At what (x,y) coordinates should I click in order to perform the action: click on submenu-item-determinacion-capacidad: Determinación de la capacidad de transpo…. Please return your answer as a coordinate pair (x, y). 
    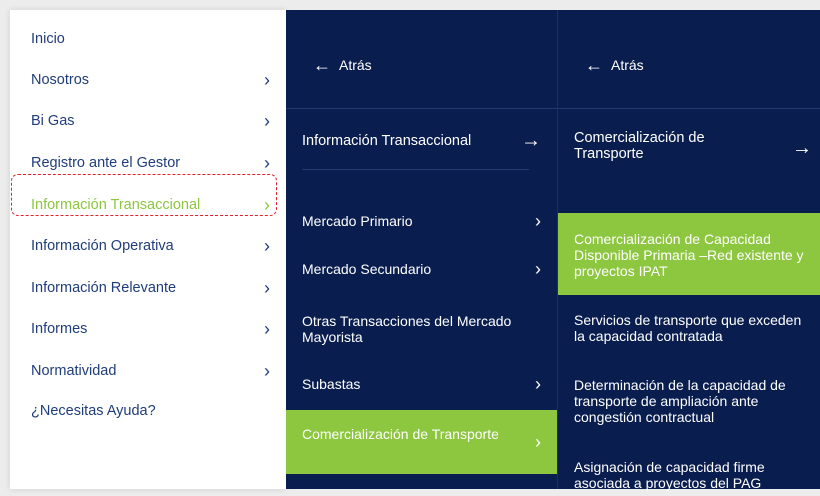
    Looking at the image, I should click on (689, 402).